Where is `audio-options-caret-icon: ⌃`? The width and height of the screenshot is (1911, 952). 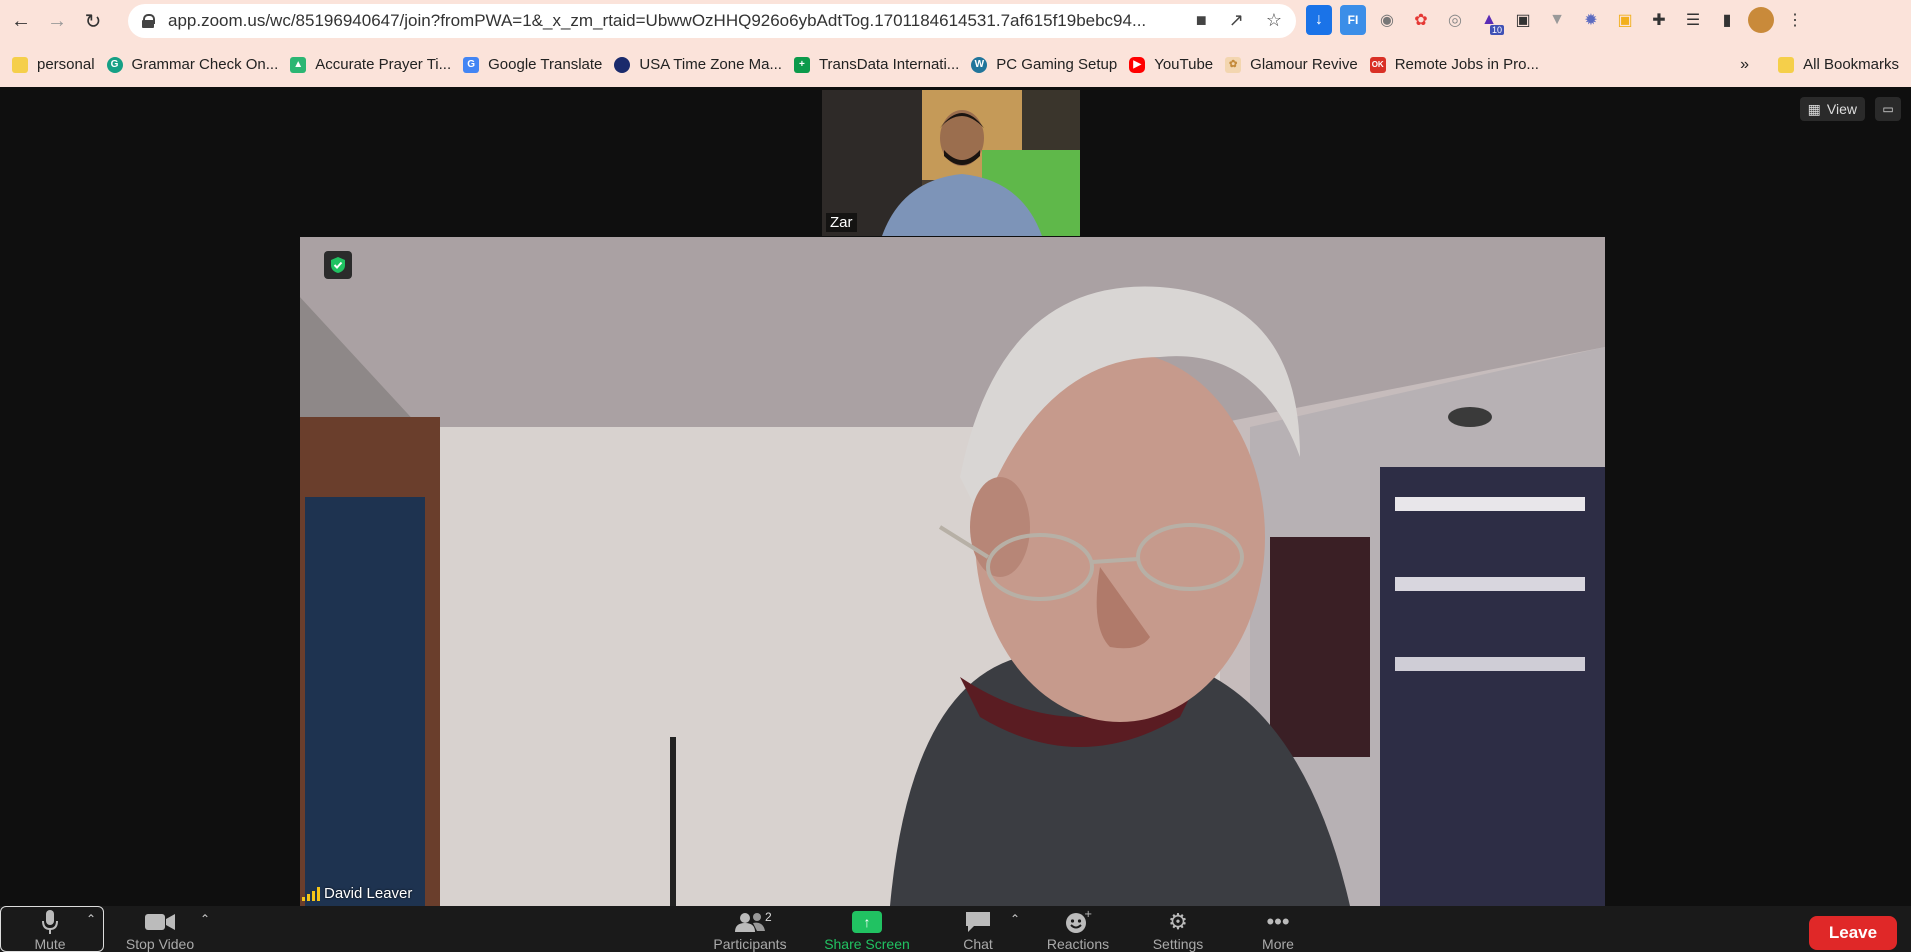 audio-options-caret-icon: ⌃ is located at coordinates (91, 919).